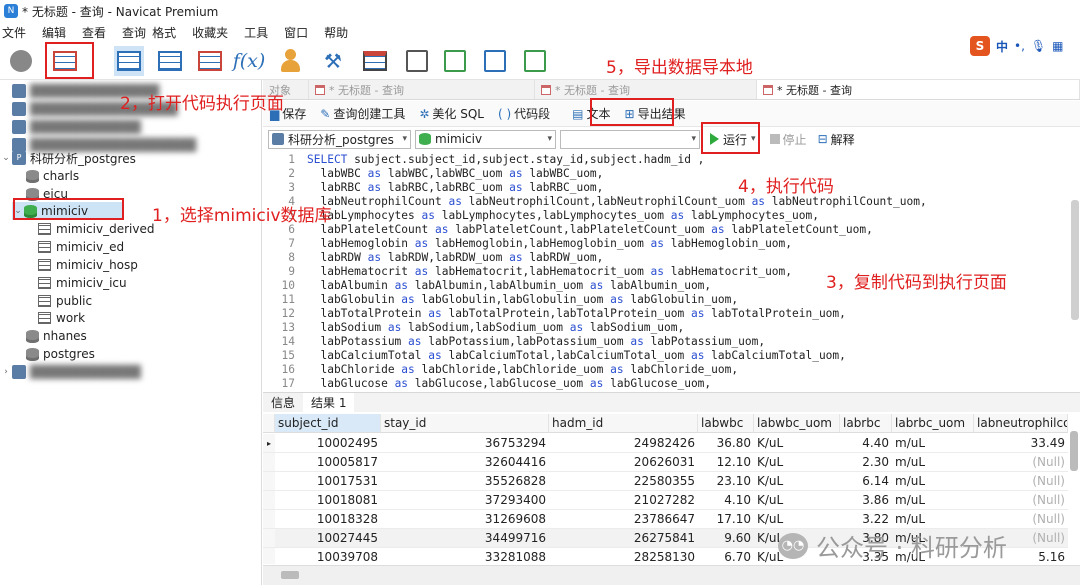 This screenshot has width=1080, height=585. Describe the element at coordinates (210, 61) in the screenshot. I see `materialized-view-button` at that location.